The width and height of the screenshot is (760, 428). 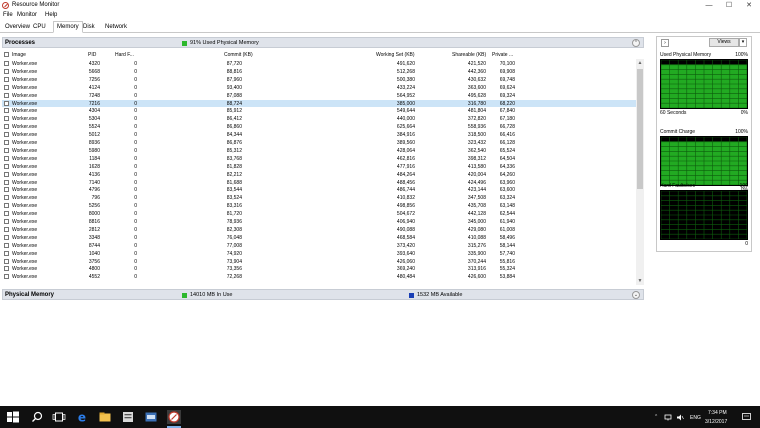 What do you see at coordinates (395, 55) in the screenshot?
I see `col-working-set: Working Set (KB)` at bounding box center [395, 55].